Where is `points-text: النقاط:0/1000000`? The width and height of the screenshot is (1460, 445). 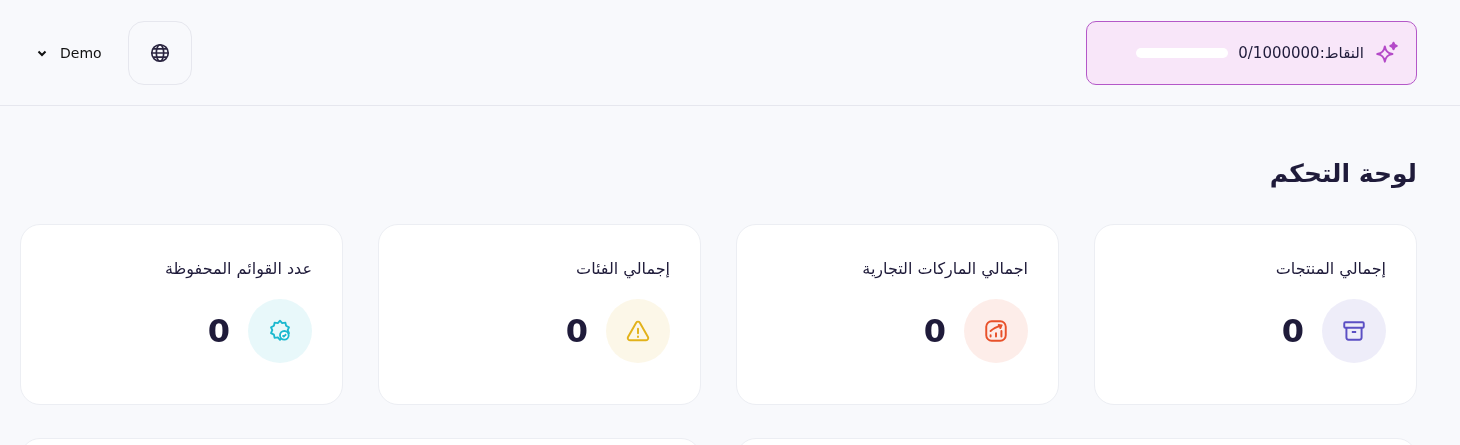 points-text: النقاط:0/1000000 is located at coordinates (1301, 52).